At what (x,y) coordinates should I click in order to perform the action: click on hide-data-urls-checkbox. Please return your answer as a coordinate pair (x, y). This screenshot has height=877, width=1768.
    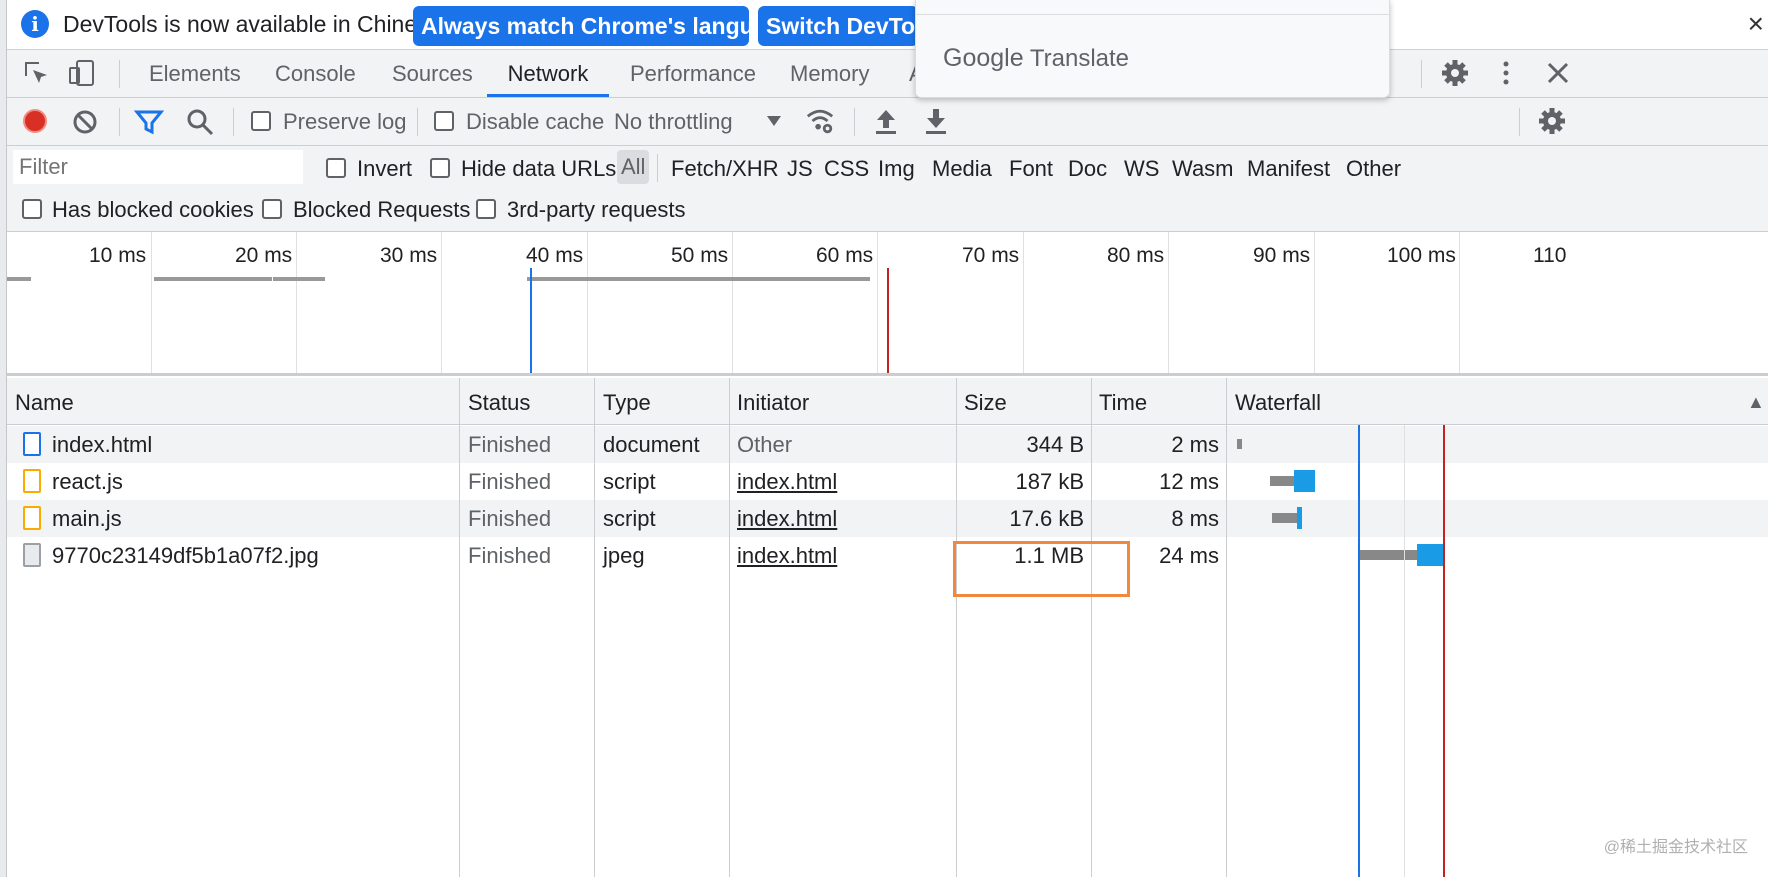
    Looking at the image, I should click on (440, 168).